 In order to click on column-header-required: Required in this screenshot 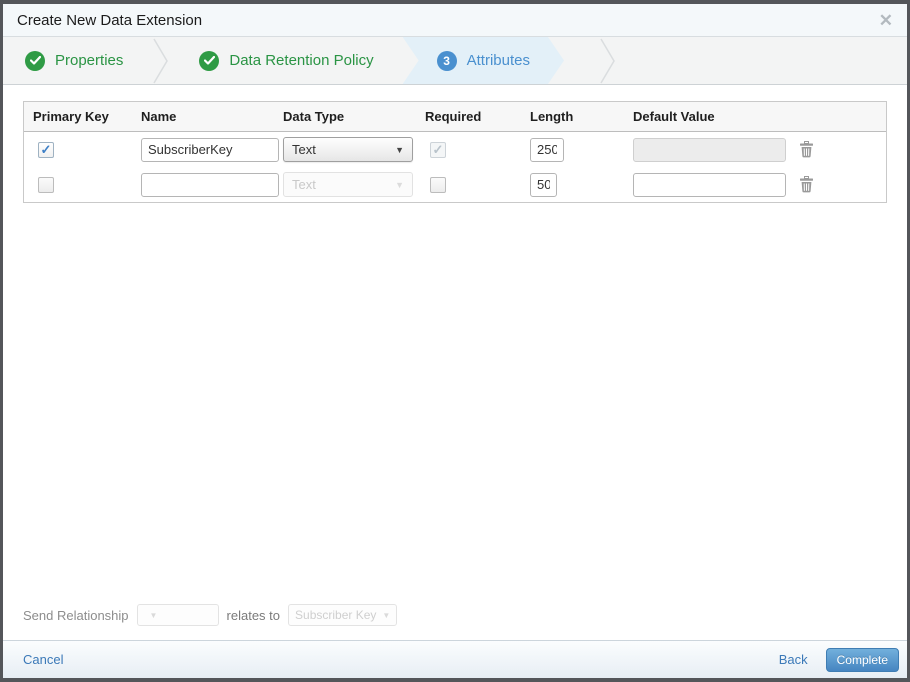, I will do `click(468, 117)`.